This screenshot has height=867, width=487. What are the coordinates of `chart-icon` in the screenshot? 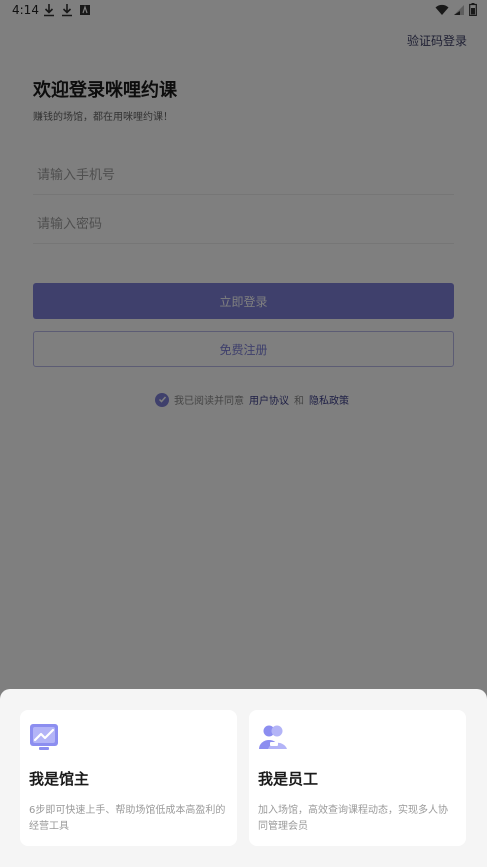 It's located at (44, 737).